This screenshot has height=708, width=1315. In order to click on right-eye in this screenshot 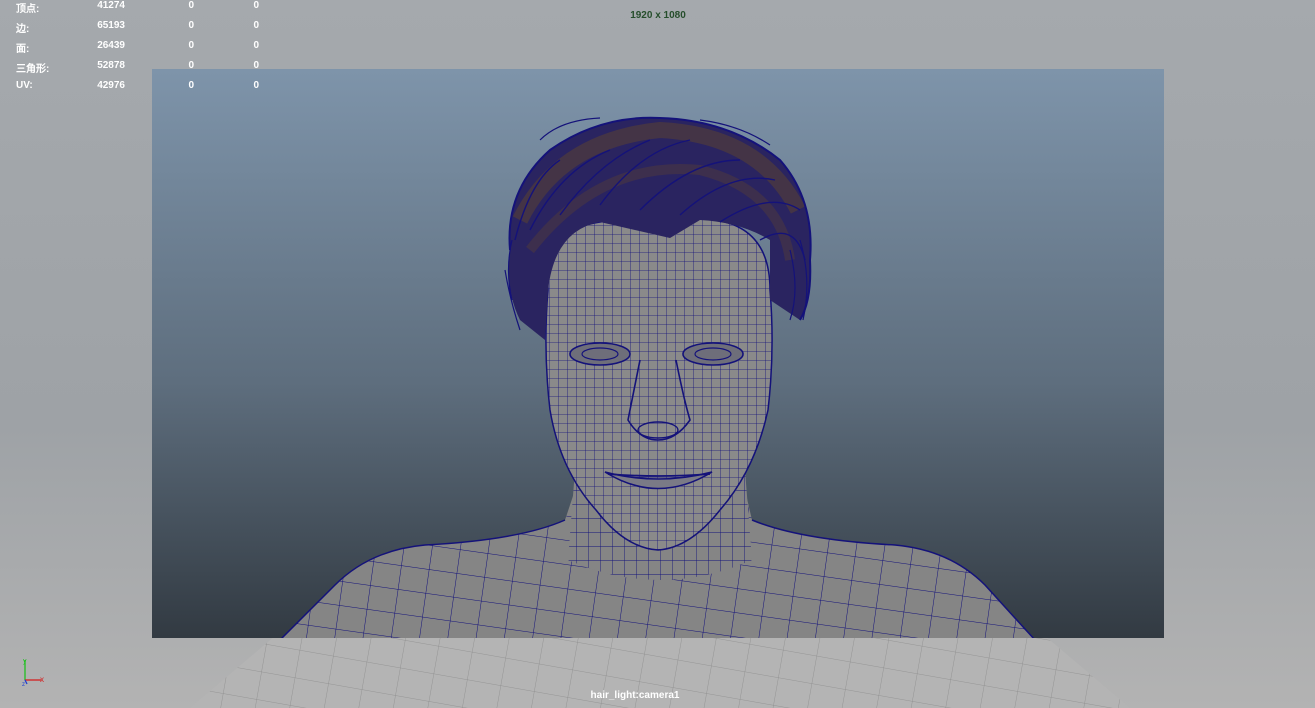, I will do `click(713, 354)`.